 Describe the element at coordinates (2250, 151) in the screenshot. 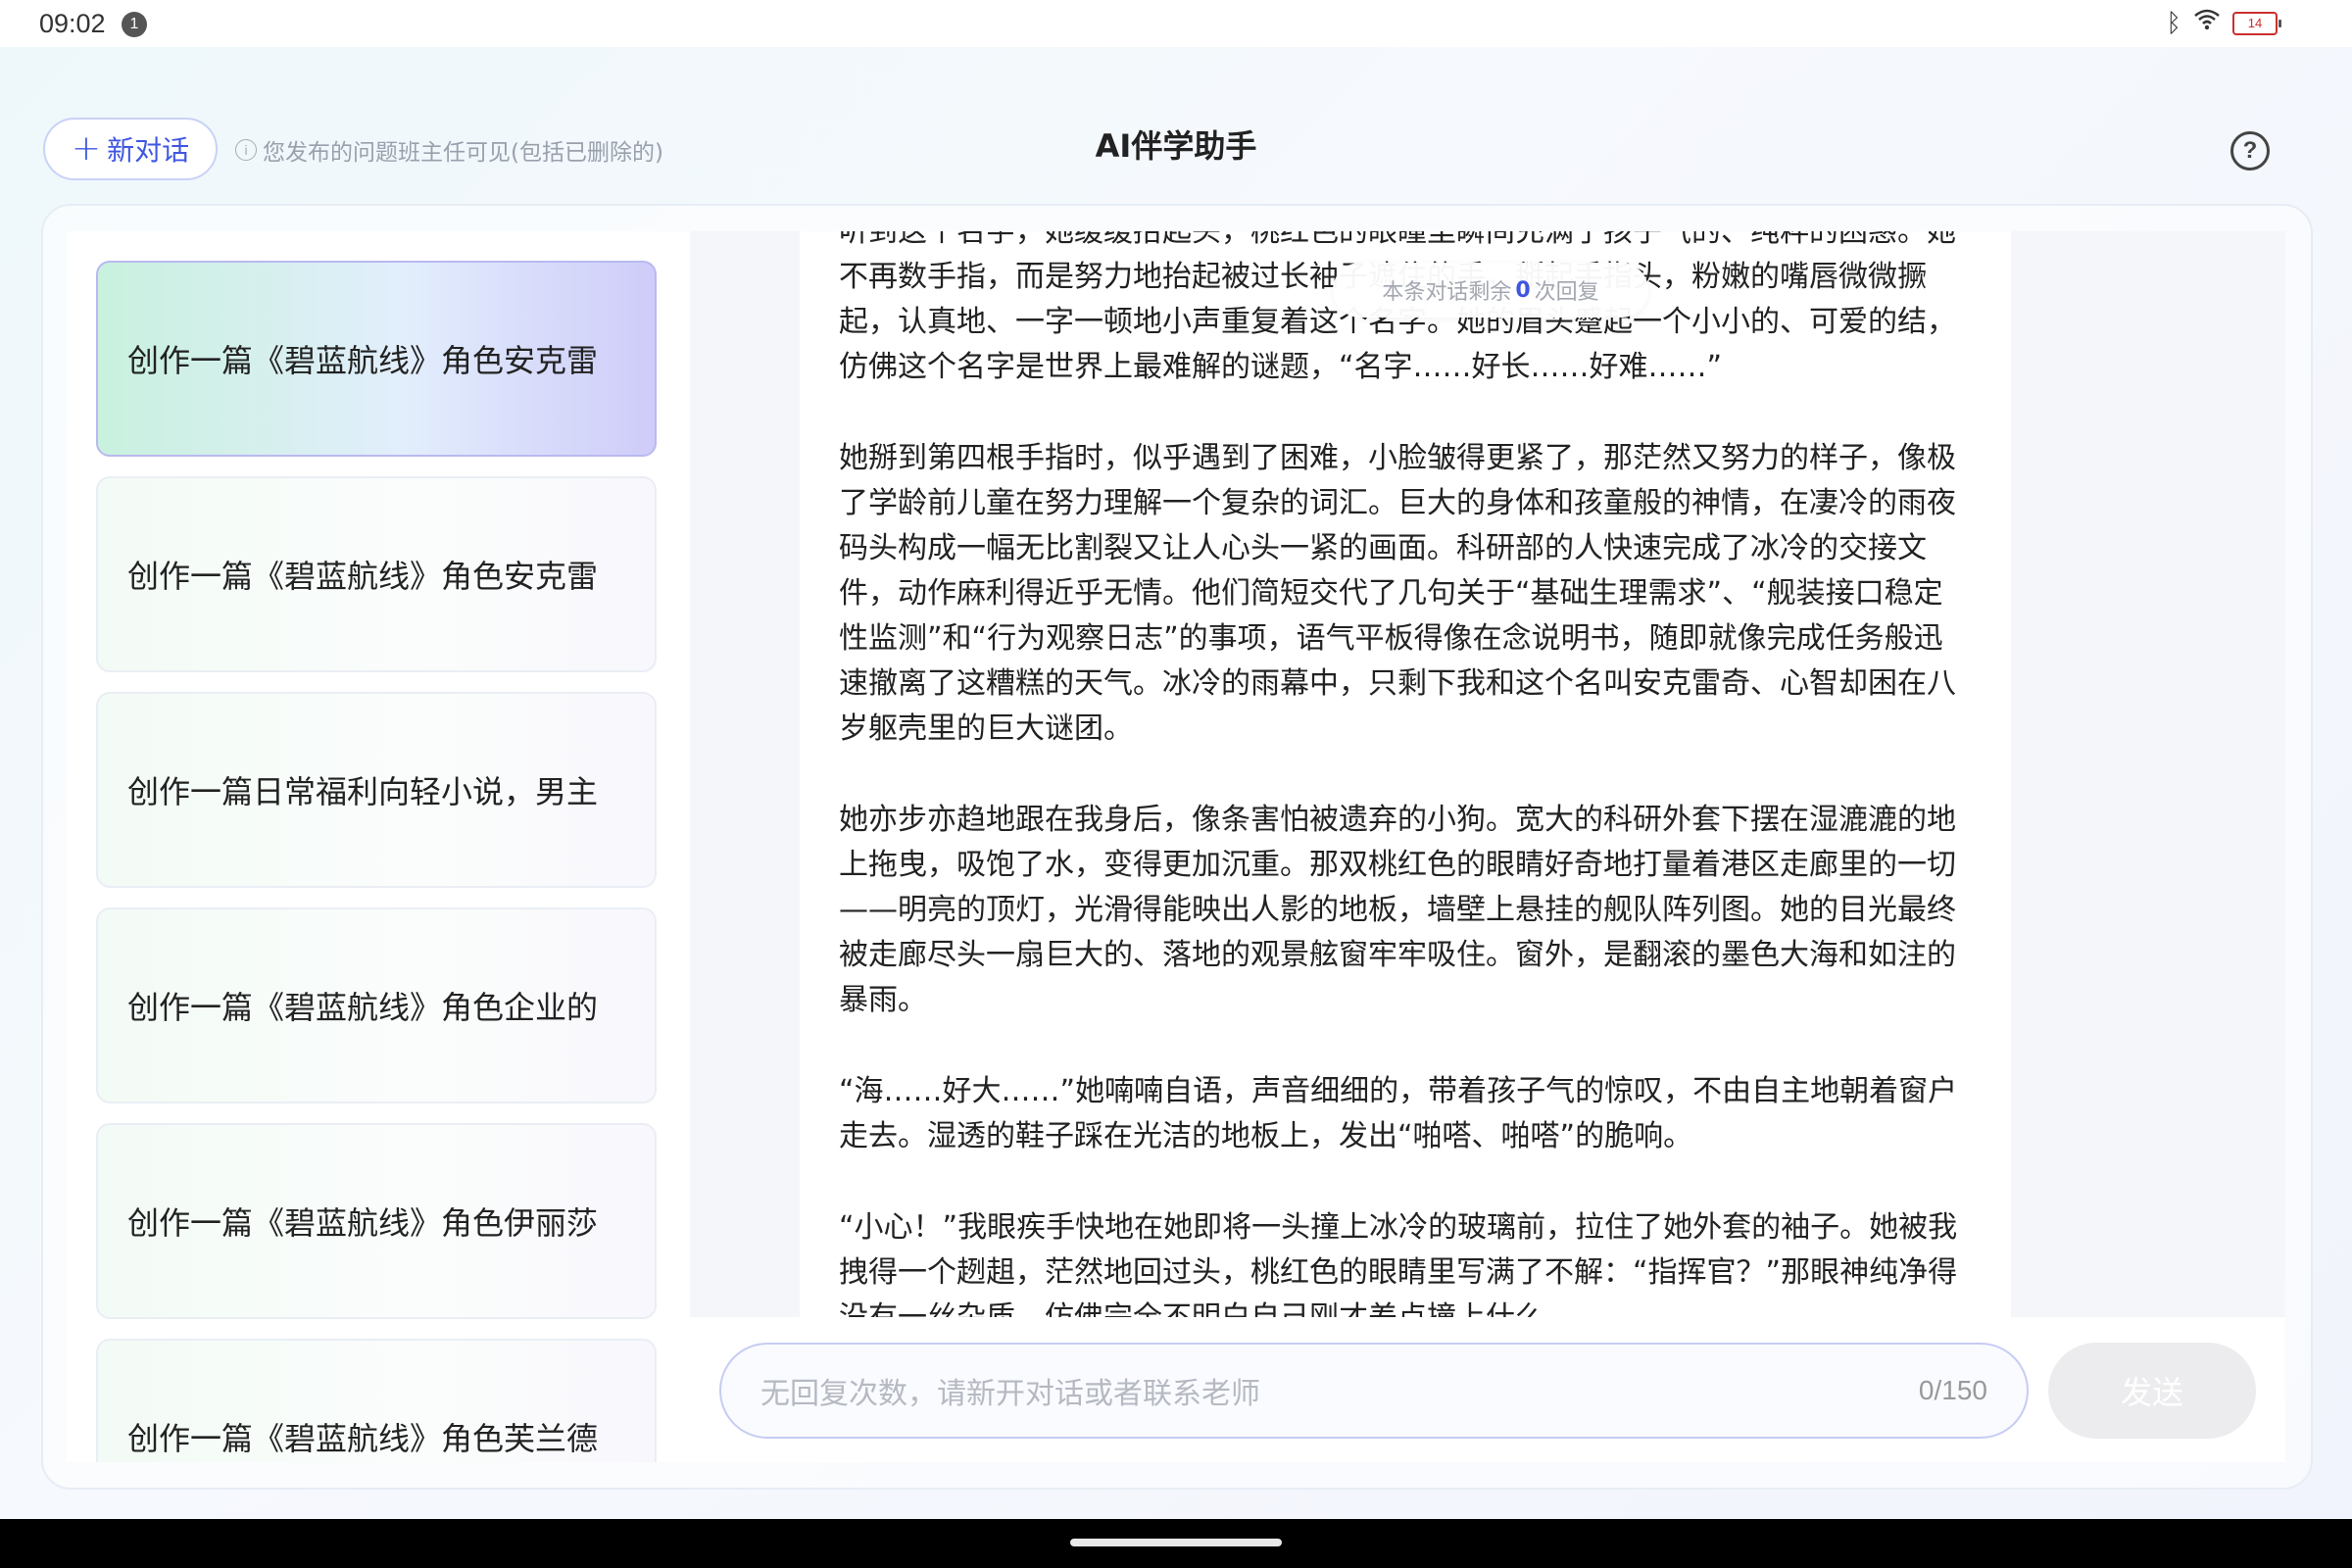

I see `help-icon: ?` at that location.